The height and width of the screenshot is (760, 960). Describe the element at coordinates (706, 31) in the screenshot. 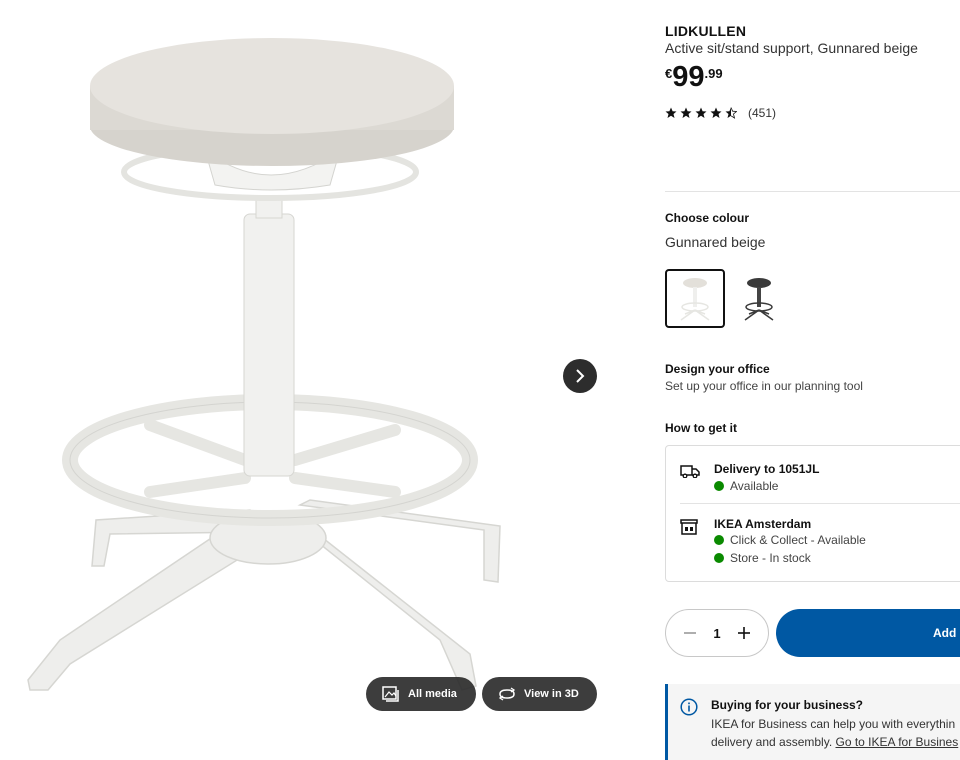

I see `product-name: LIDKULLEN` at that location.